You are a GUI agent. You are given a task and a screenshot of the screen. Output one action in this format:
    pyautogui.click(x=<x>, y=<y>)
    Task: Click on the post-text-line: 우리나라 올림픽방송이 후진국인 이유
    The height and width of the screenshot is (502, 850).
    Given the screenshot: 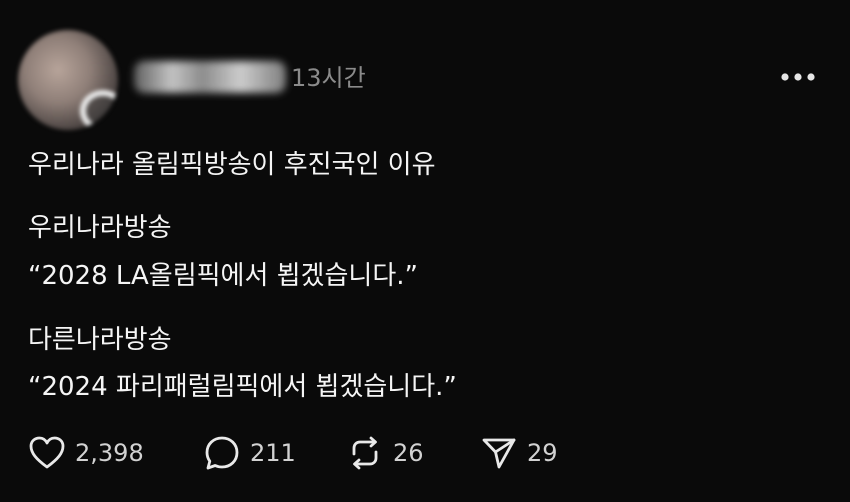 What is the action you would take?
    pyautogui.click(x=232, y=165)
    